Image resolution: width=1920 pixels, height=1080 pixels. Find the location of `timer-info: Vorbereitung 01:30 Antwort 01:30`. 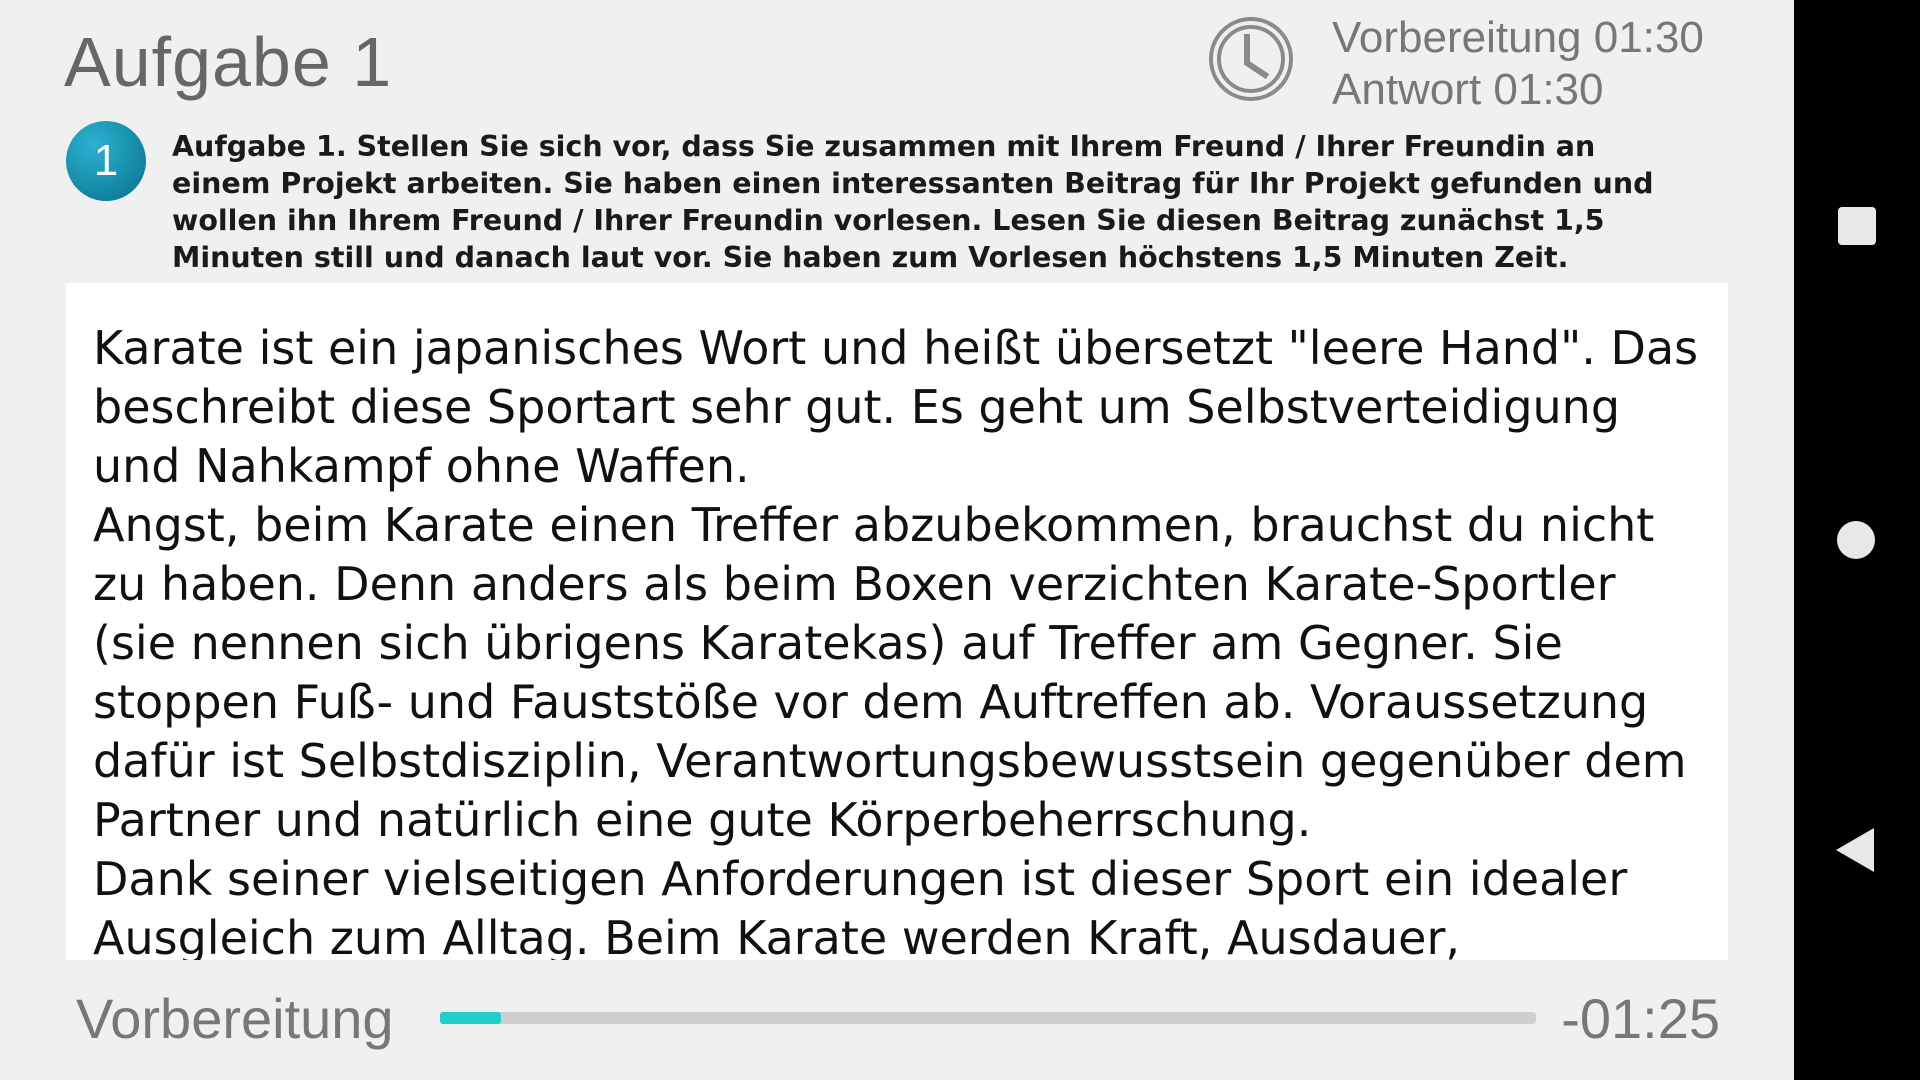

timer-info: Vorbereitung 01:30 Antwort 01:30 is located at coordinates (1518, 64).